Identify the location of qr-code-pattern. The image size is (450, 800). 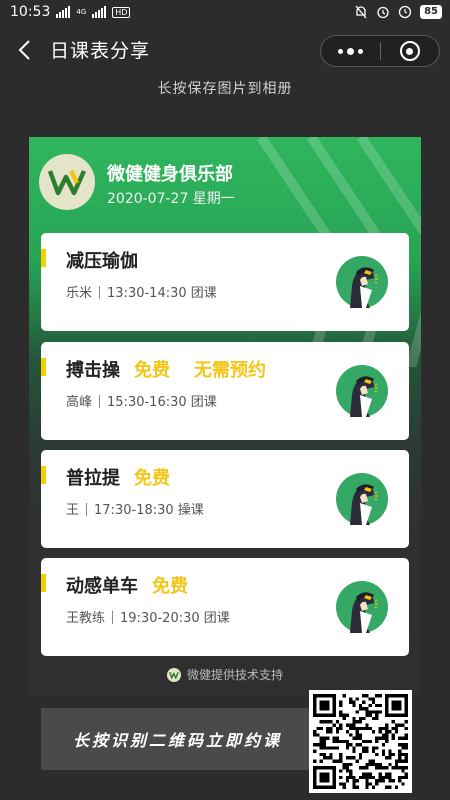
(360, 741).